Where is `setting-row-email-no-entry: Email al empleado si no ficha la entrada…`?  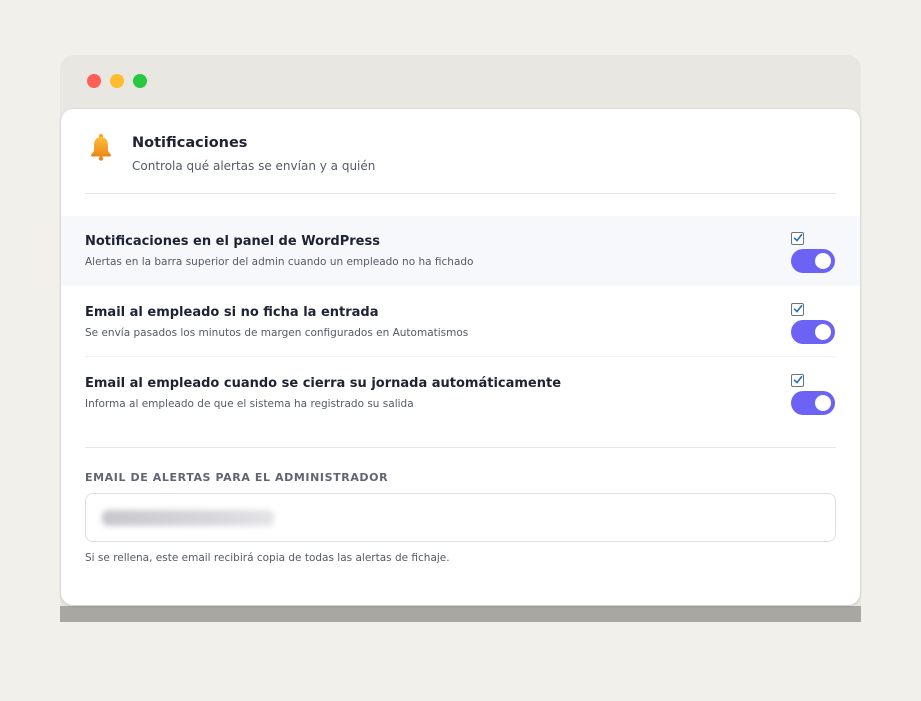
setting-row-email-no-entry: Email al empleado si no ficha la entrada… is located at coordinates (460, 322).